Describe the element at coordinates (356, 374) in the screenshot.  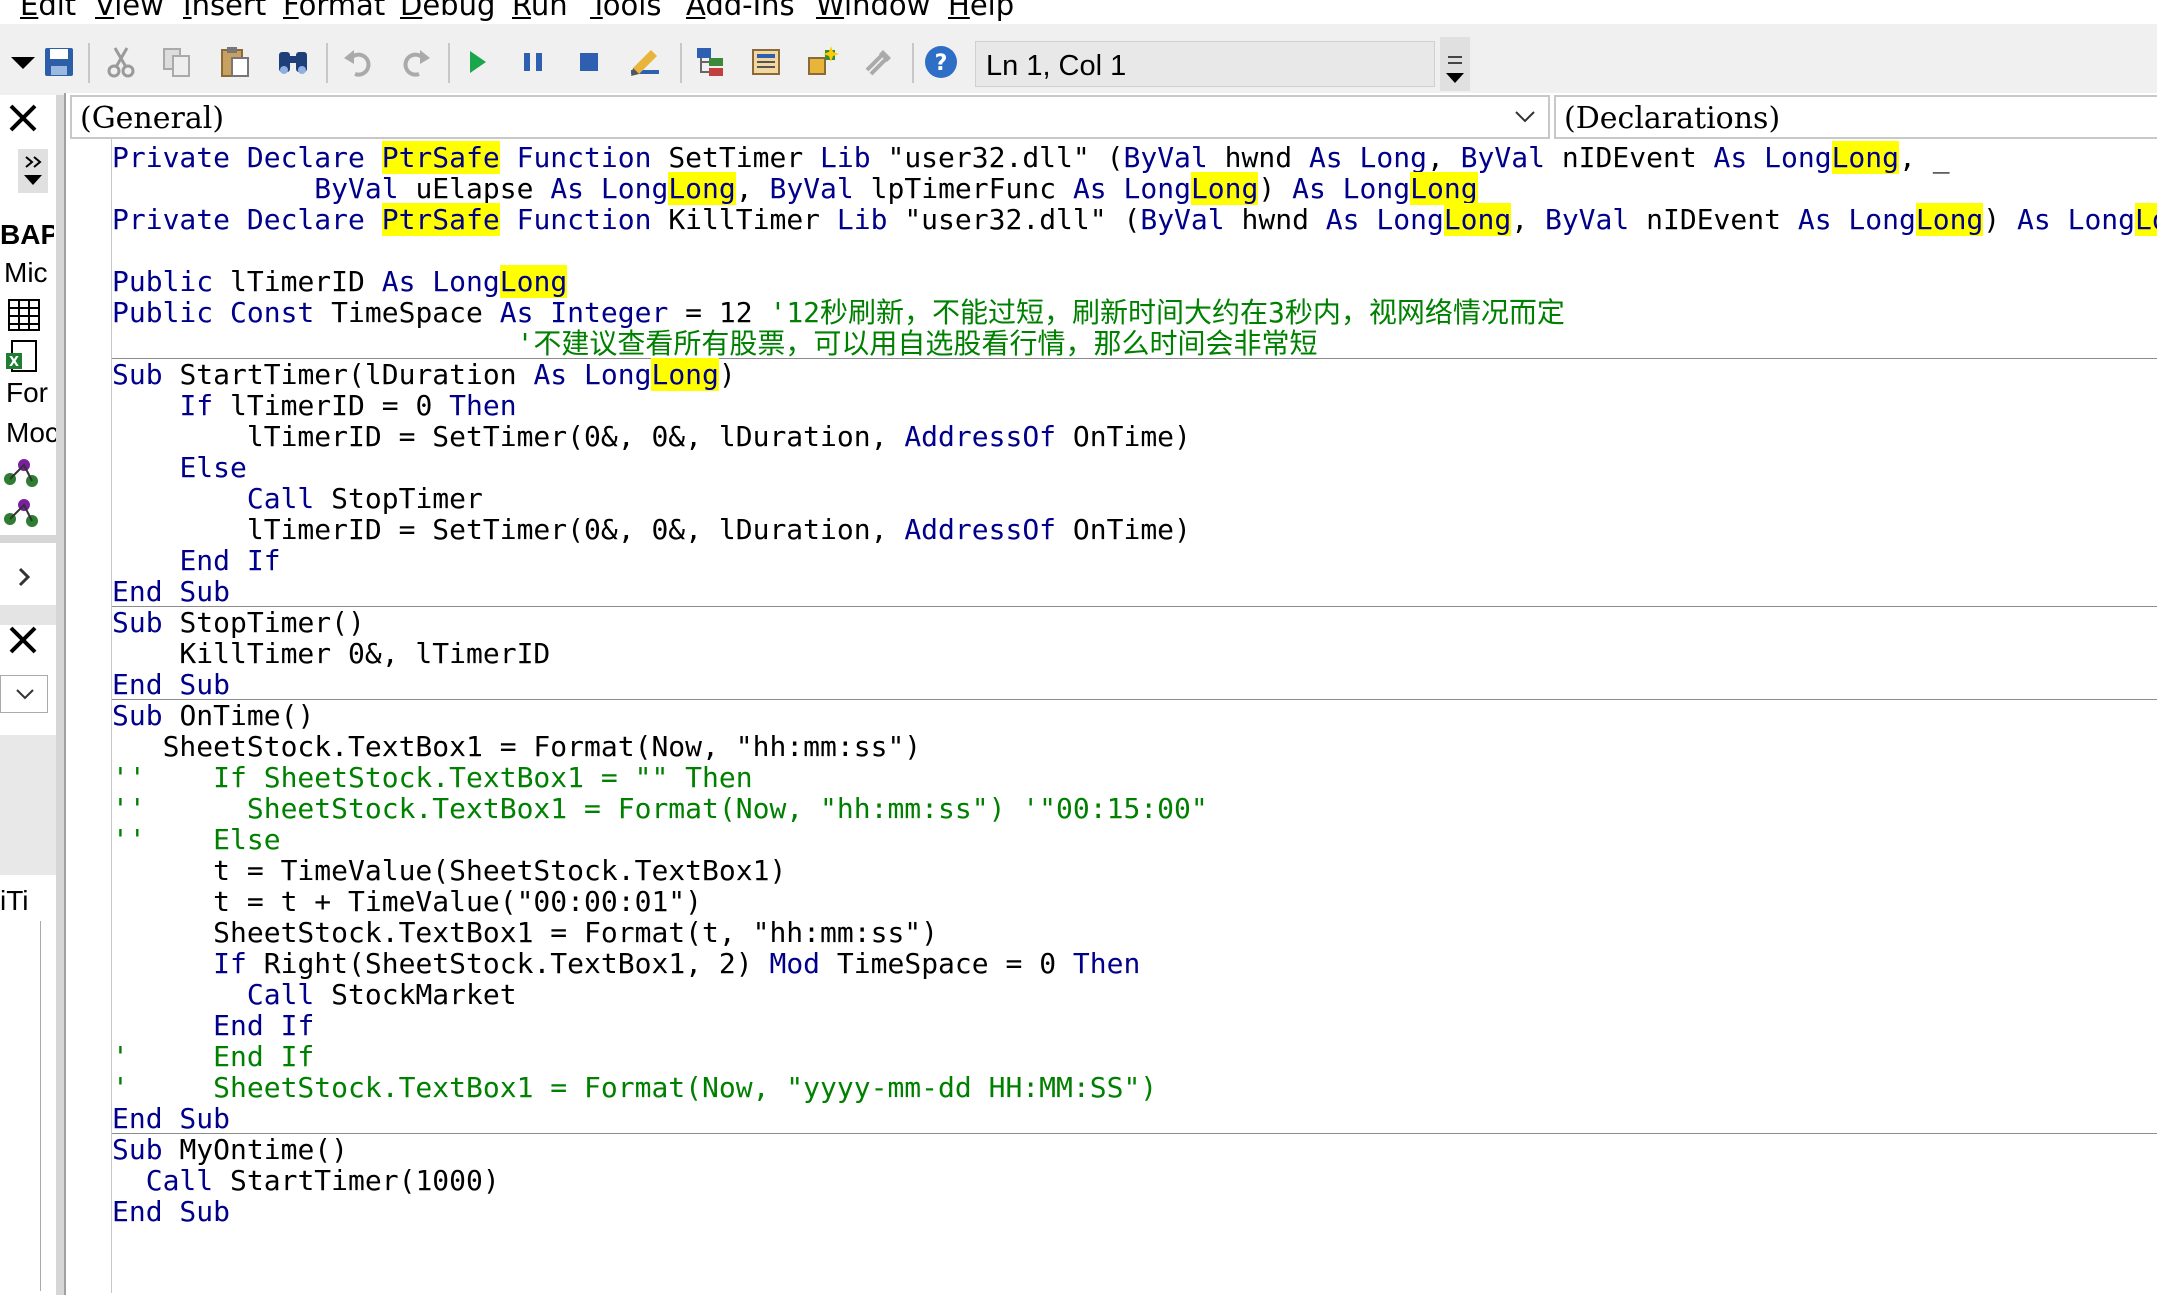
I see `code-token: StartTimer(lDuration` at that location.